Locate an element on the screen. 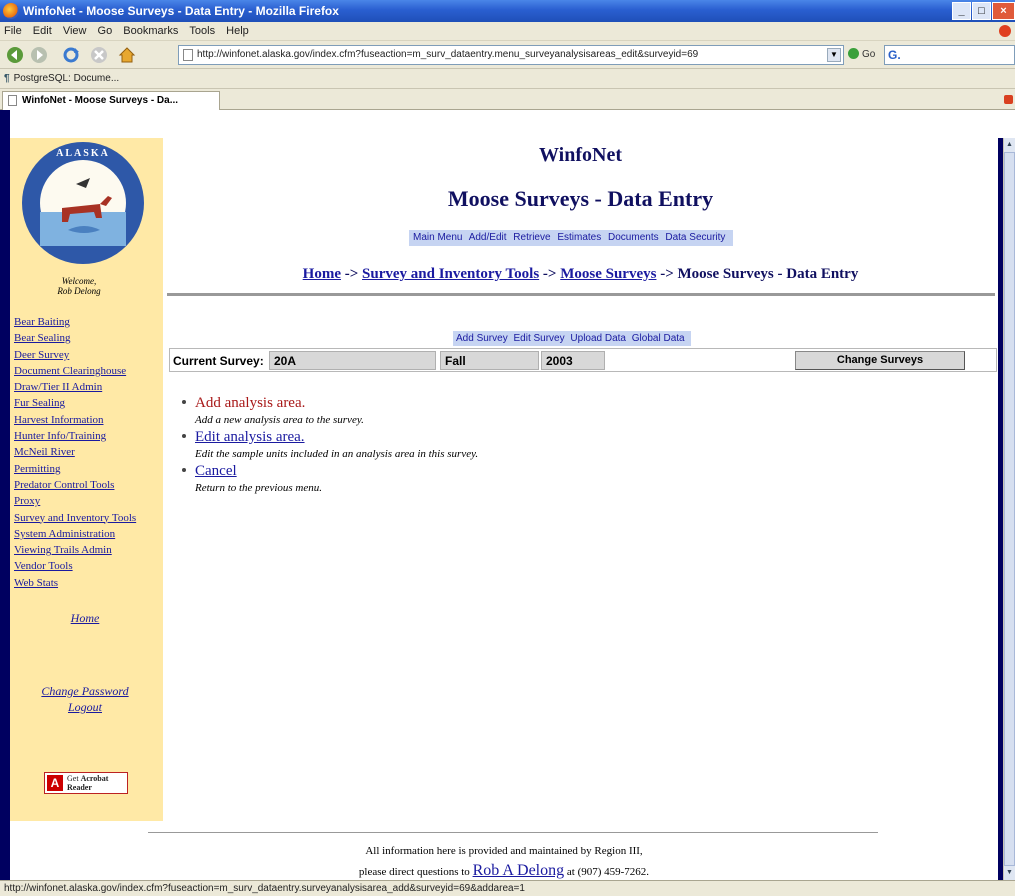 The width and height of the screenshot is (1015, 896). minimize-button: _ is located at coordinates (961, 11).